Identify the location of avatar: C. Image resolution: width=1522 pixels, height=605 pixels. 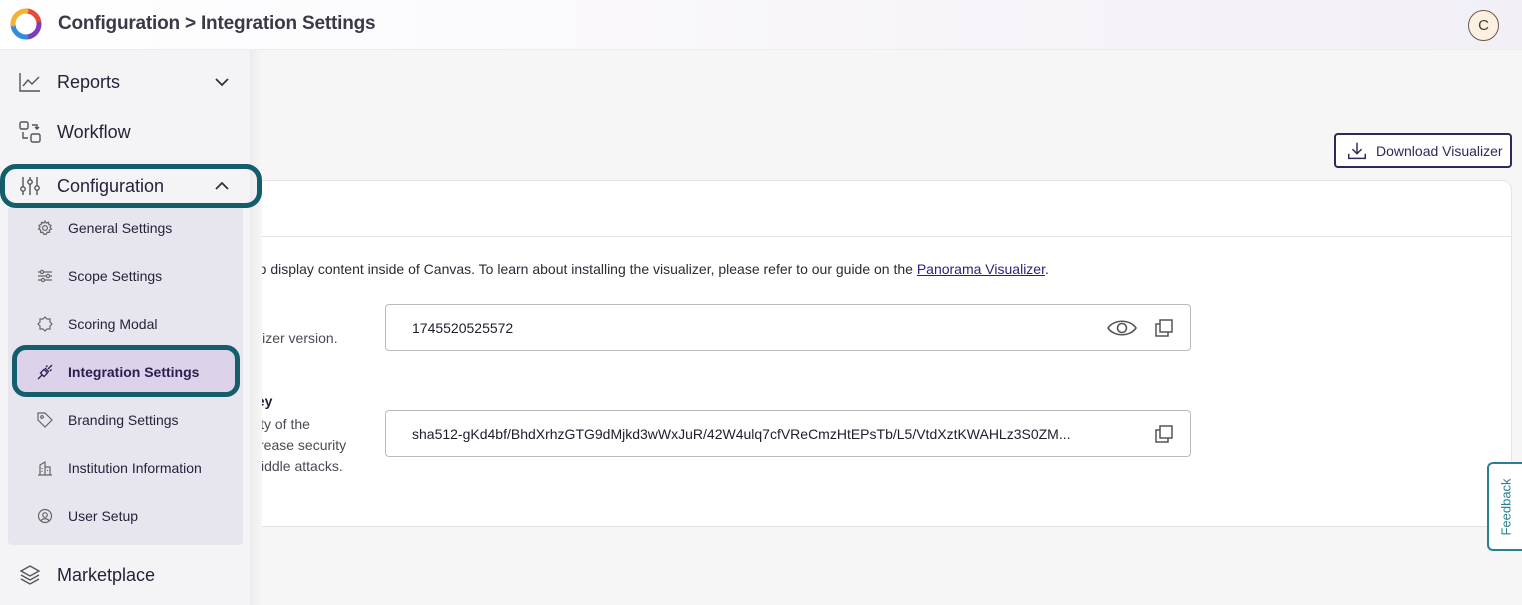
(1483, 25).